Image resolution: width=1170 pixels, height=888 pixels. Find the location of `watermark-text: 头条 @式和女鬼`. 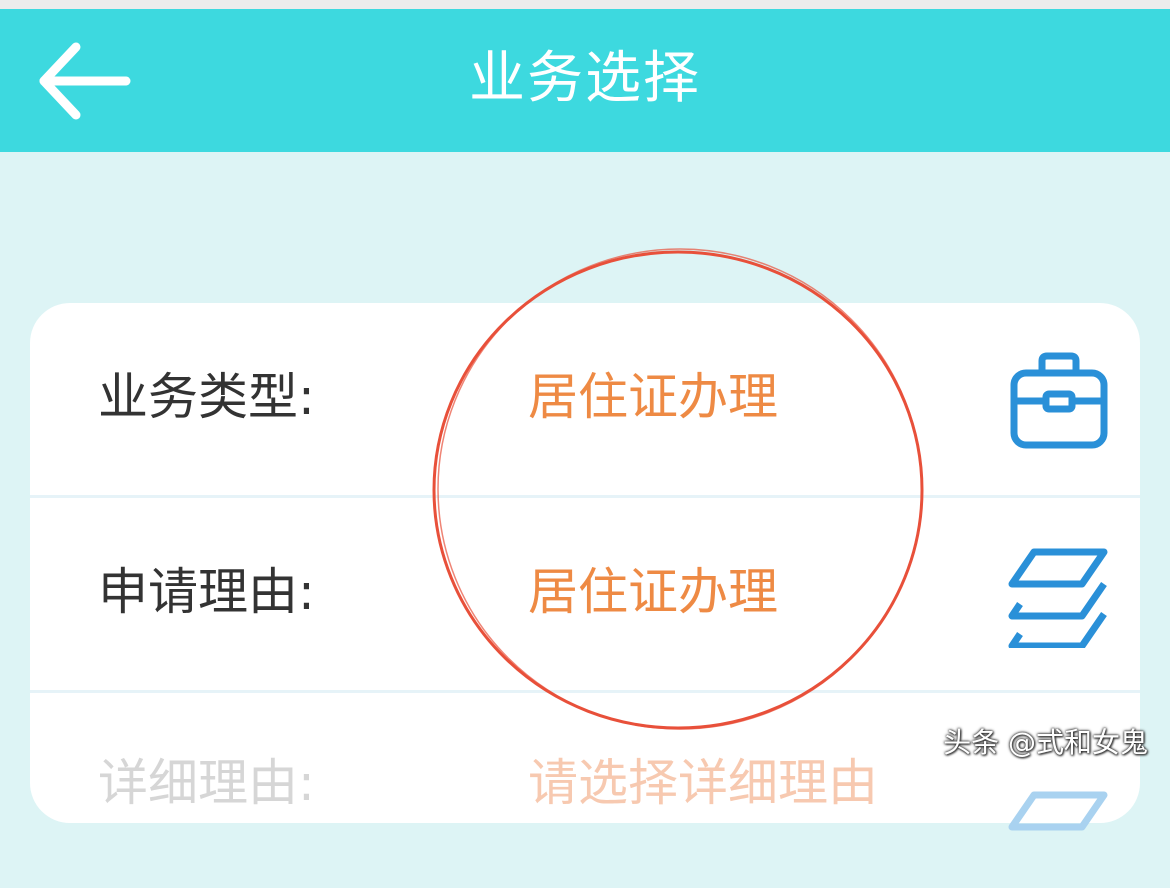

watermark-text: 头条 @式和女鬼 is located at coordinates (1045, 743).